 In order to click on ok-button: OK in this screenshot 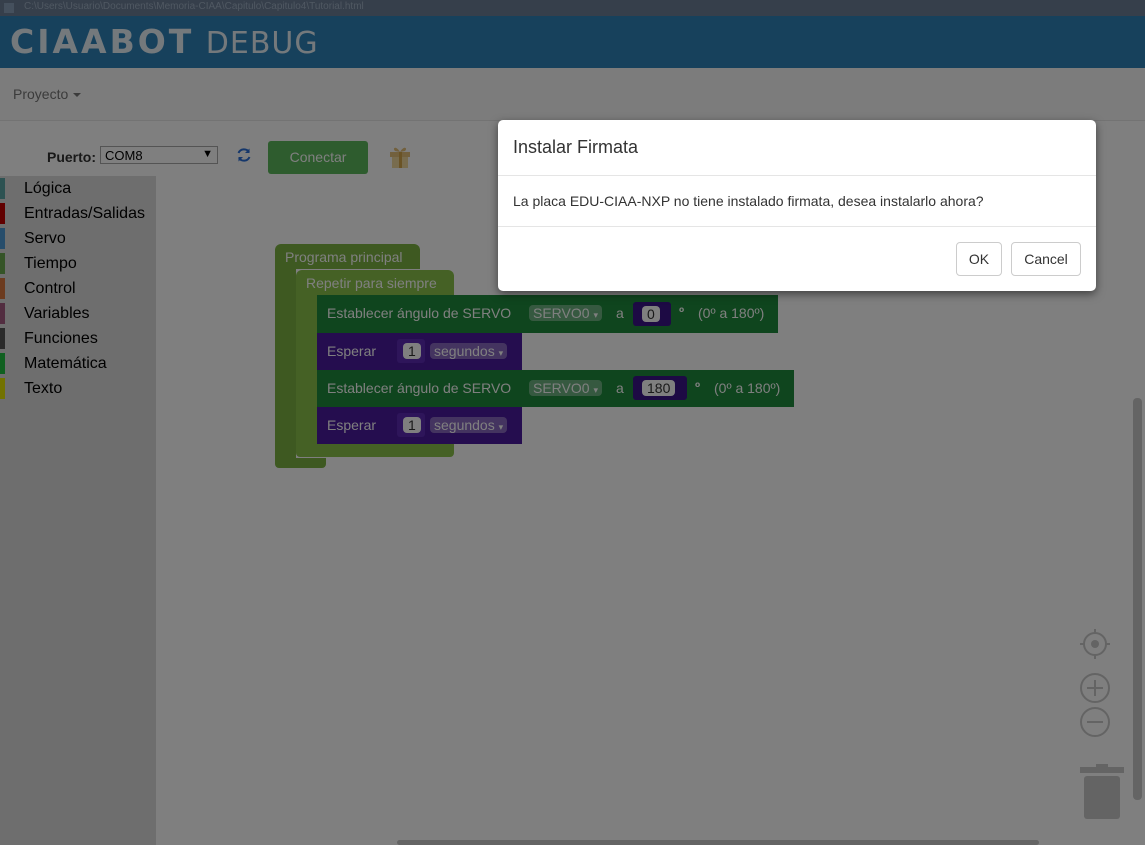, I will do `click(979, 259)`.